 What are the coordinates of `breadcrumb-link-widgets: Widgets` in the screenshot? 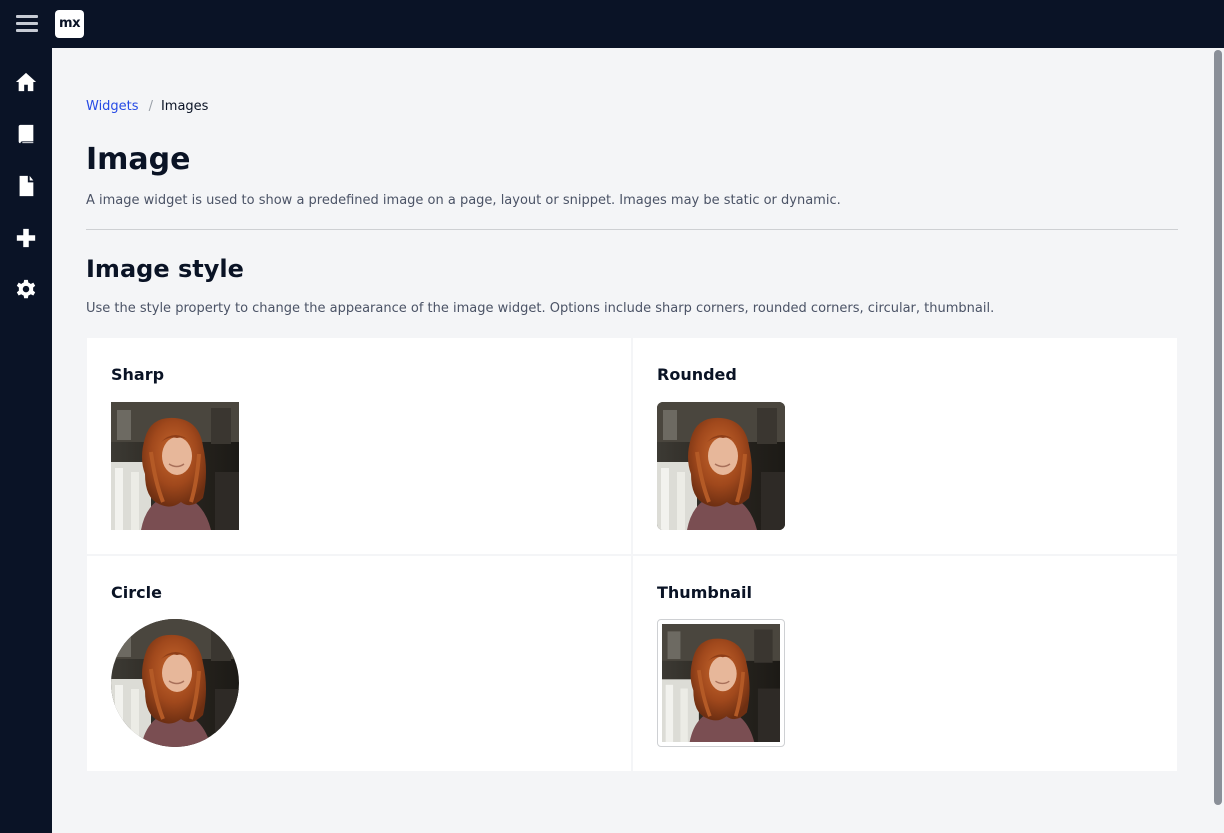 It's located at (112, 106).